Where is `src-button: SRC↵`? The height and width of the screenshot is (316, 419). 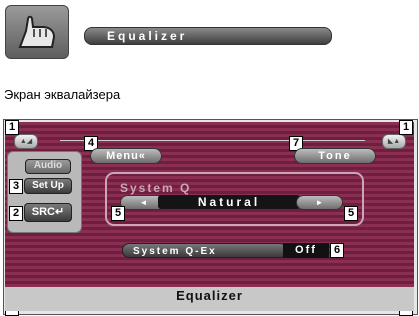
src-button: SRC↵ is located at coordinates (48, 212).